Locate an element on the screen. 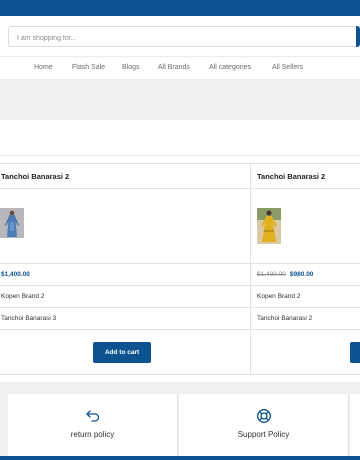 The width and height of the screenshot is (360, 460). product-price: $1,400.00 is located at coordinates (15, 274).